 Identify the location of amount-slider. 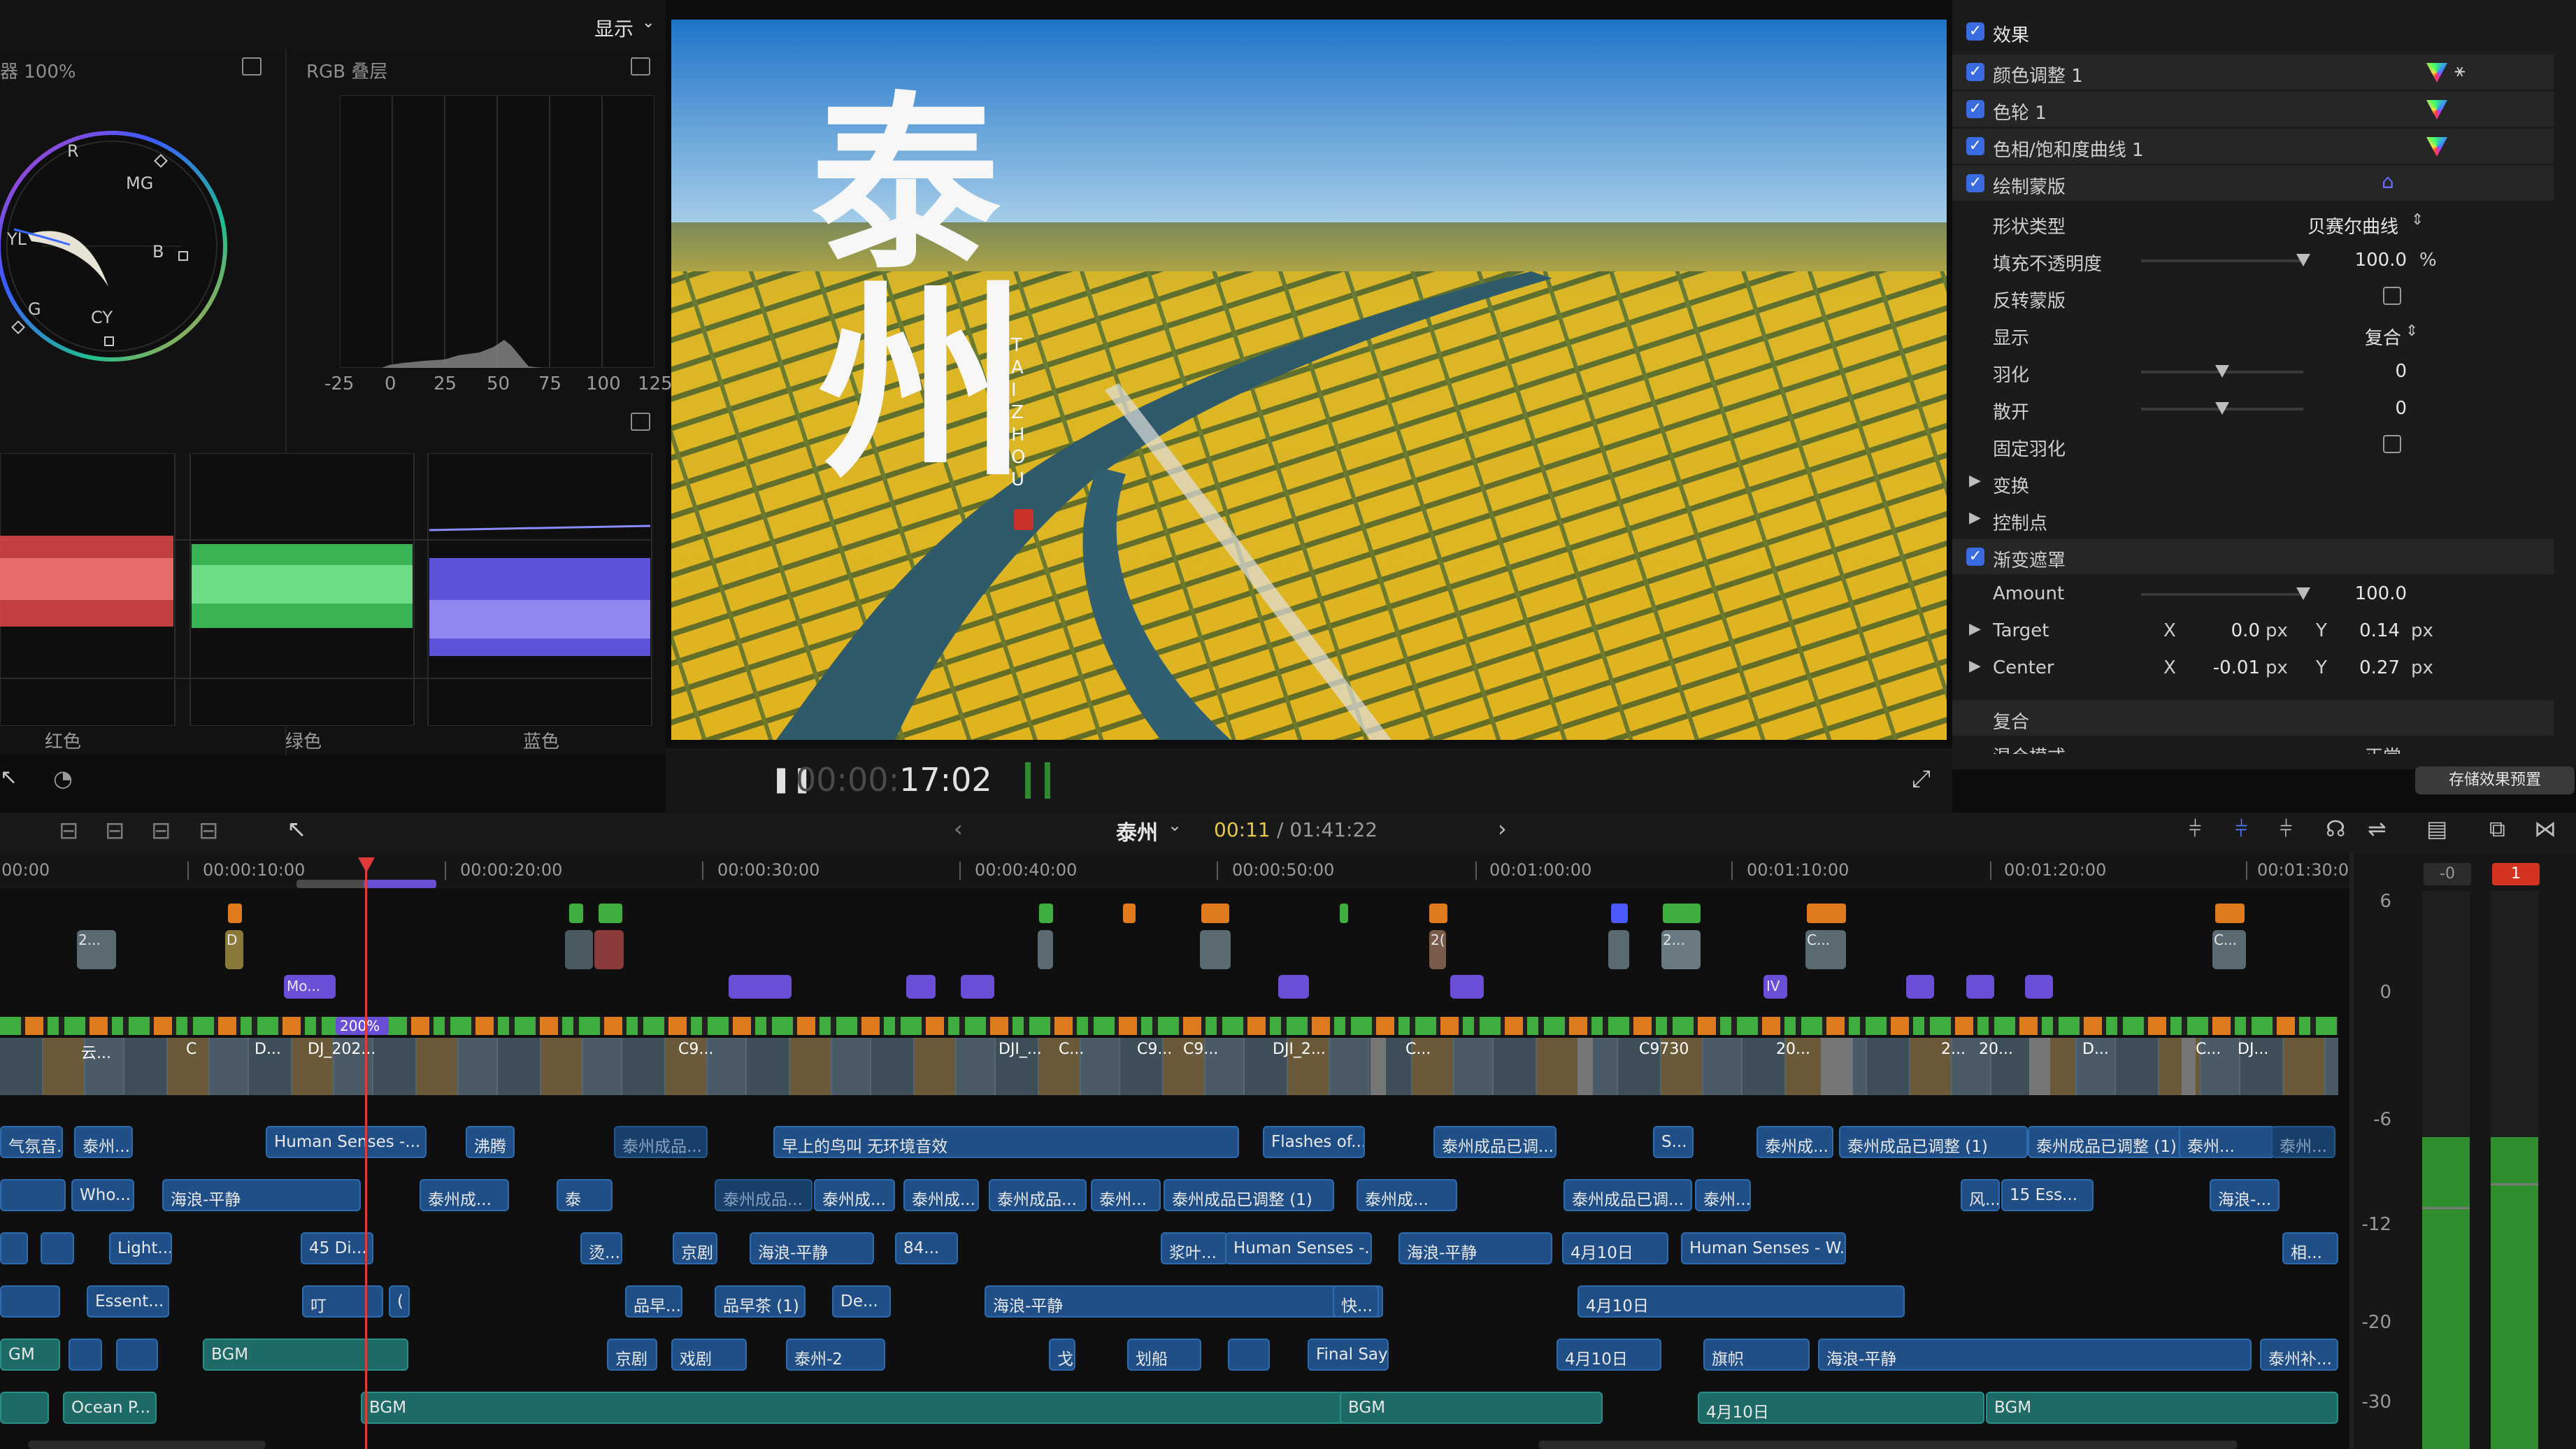
(2222, 594).